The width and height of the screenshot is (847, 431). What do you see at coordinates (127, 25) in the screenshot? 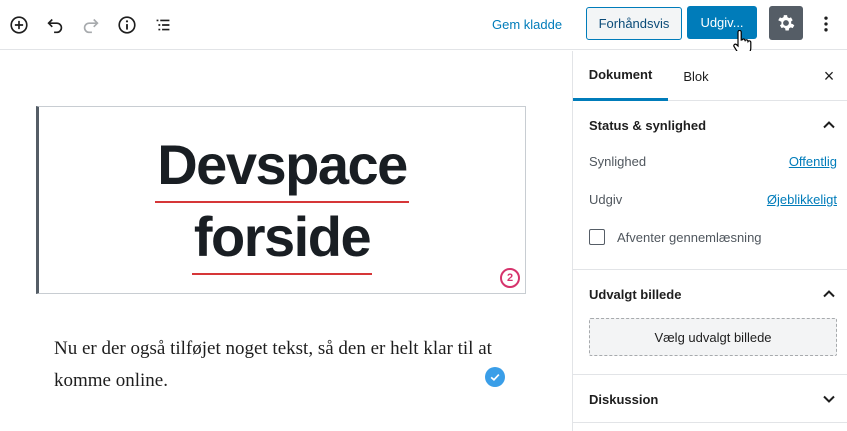
I see `info-icon` at bounding box center [127, 25].